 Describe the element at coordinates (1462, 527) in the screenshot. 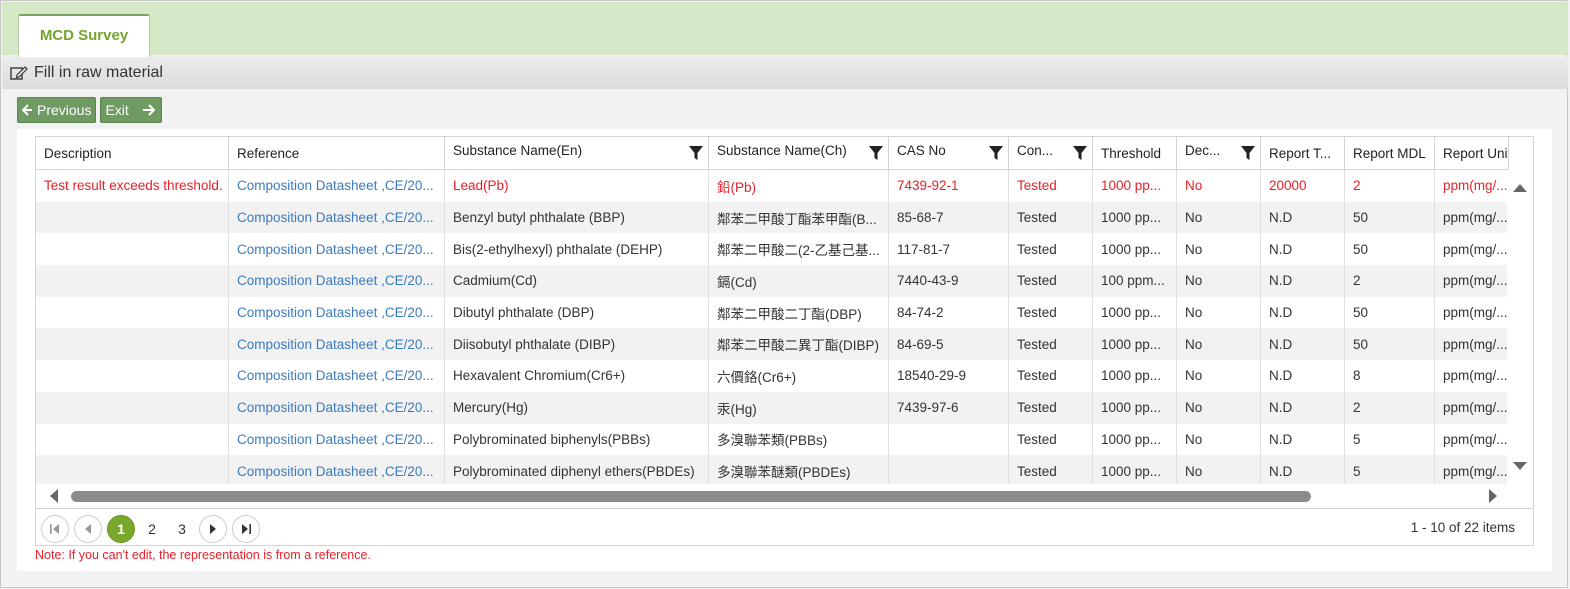

I see `pager-info: 1 - 10 of 22 items` at that location.